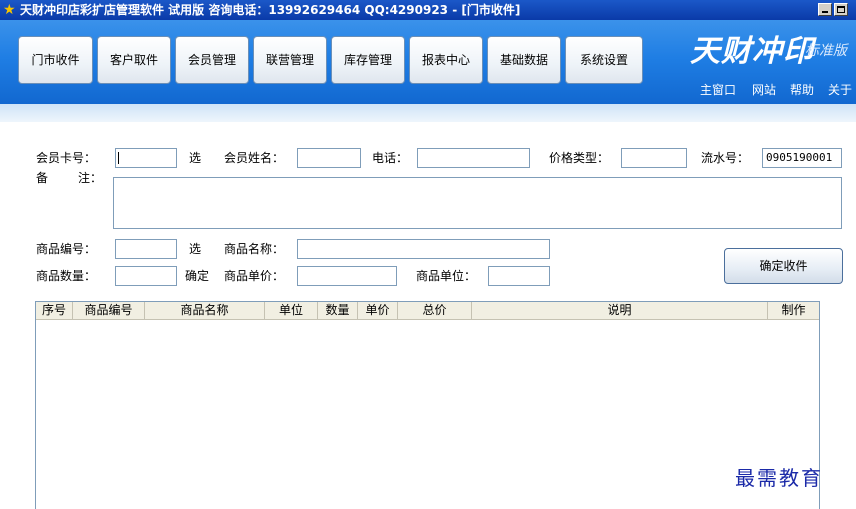  What do you see at coordinates (347, 276) in the screenshot?
I see `unit-price-input` at bounding box center [347, 276].